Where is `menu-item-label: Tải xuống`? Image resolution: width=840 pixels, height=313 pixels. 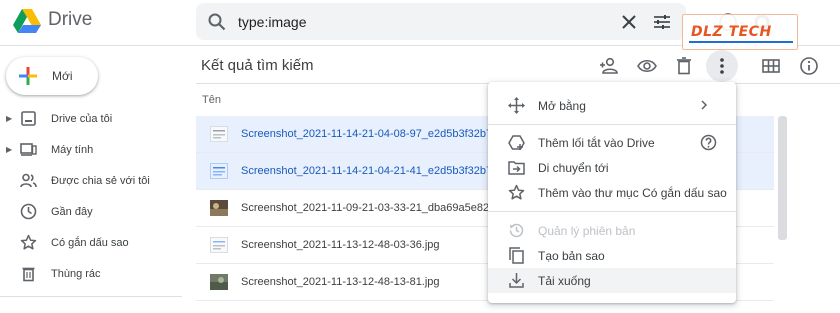
menu-item-label: Tải xuống is located at coordinates (564, 281).